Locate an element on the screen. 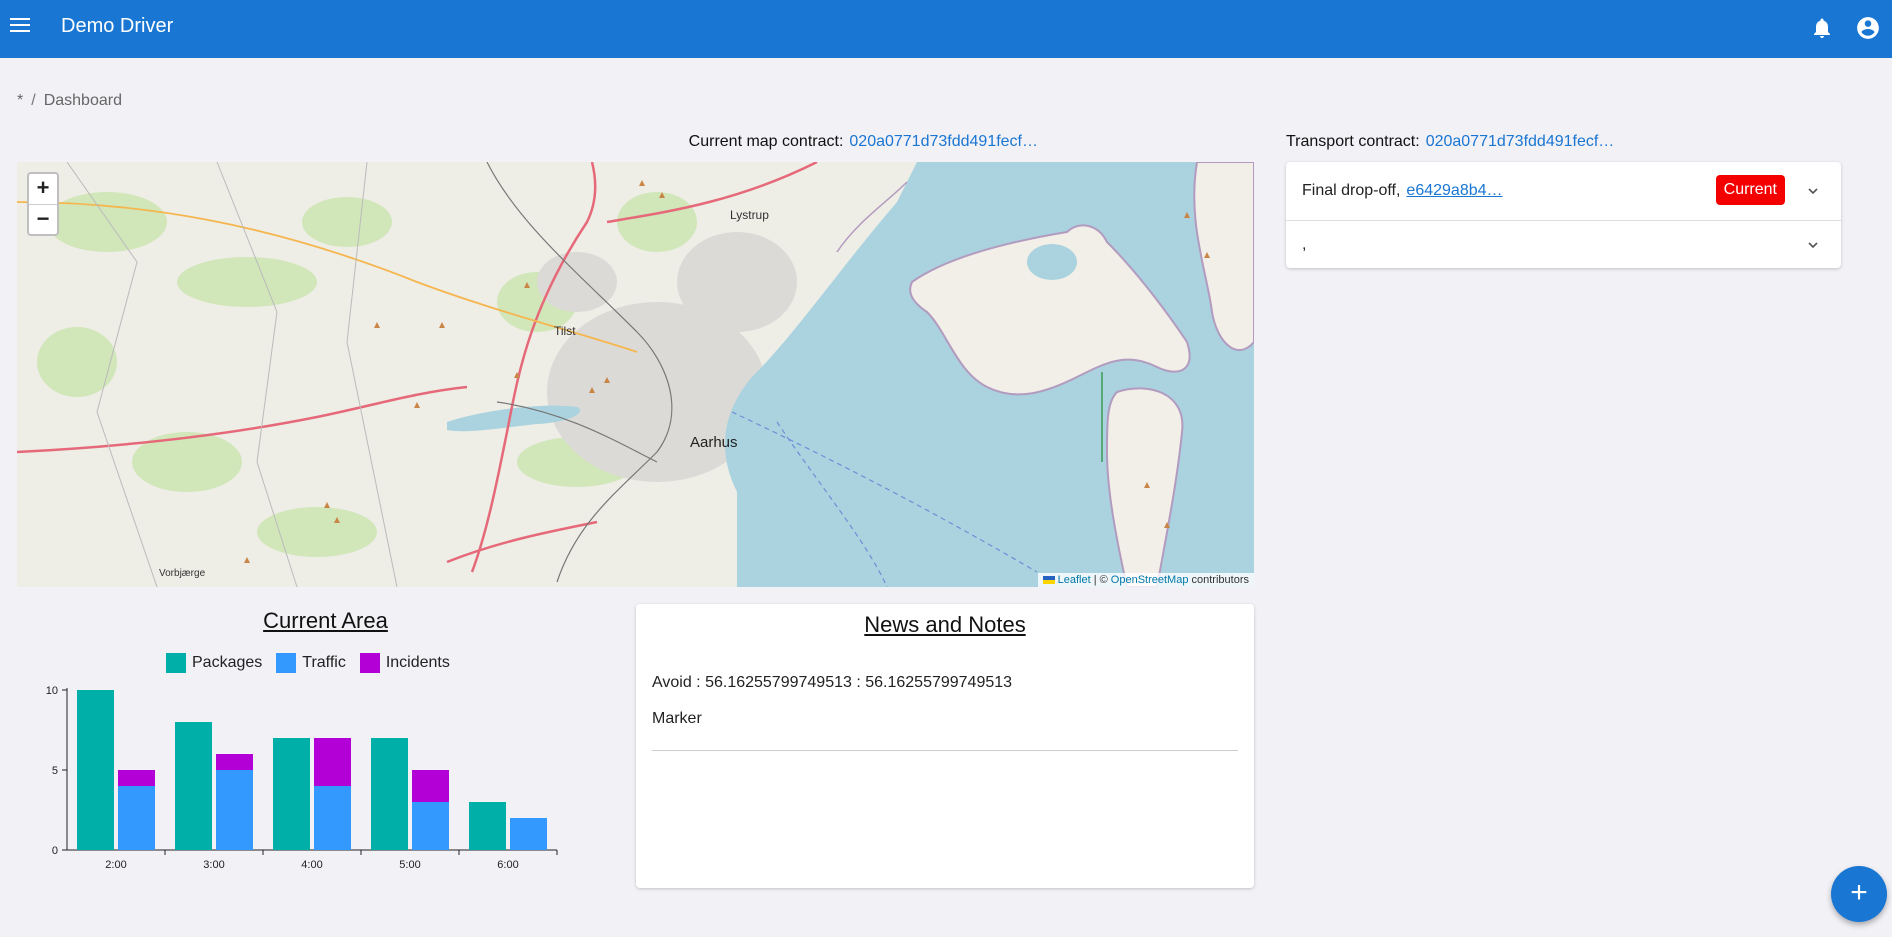  legend-item: Packages is located at coordinates (214, 663).